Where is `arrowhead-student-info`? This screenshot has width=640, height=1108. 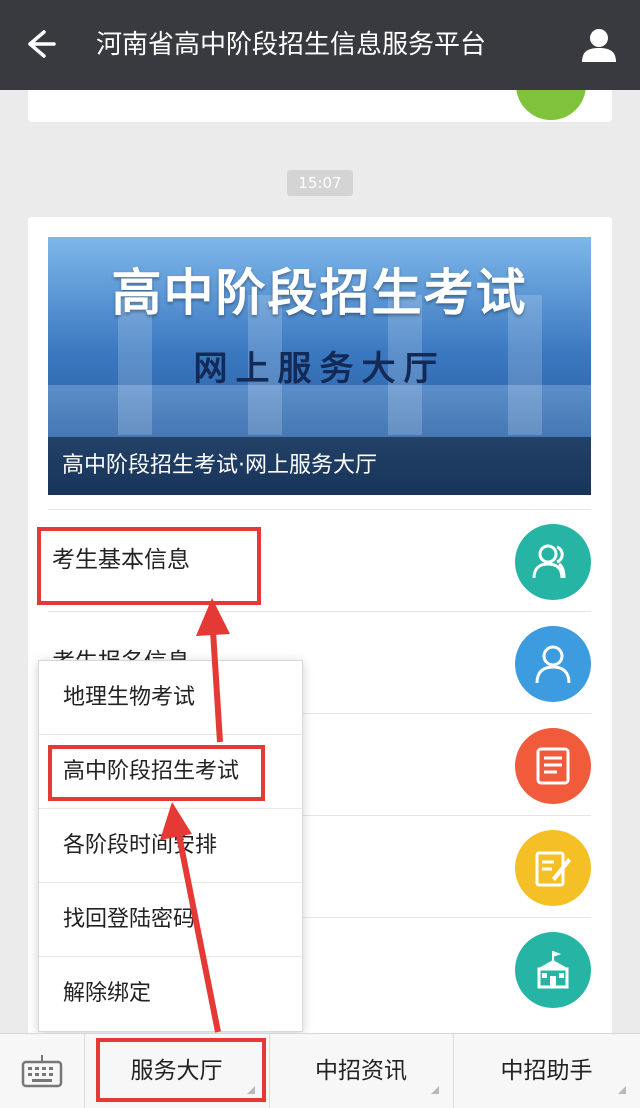 arrowhead-student-info is located at coordinates (213, 617).